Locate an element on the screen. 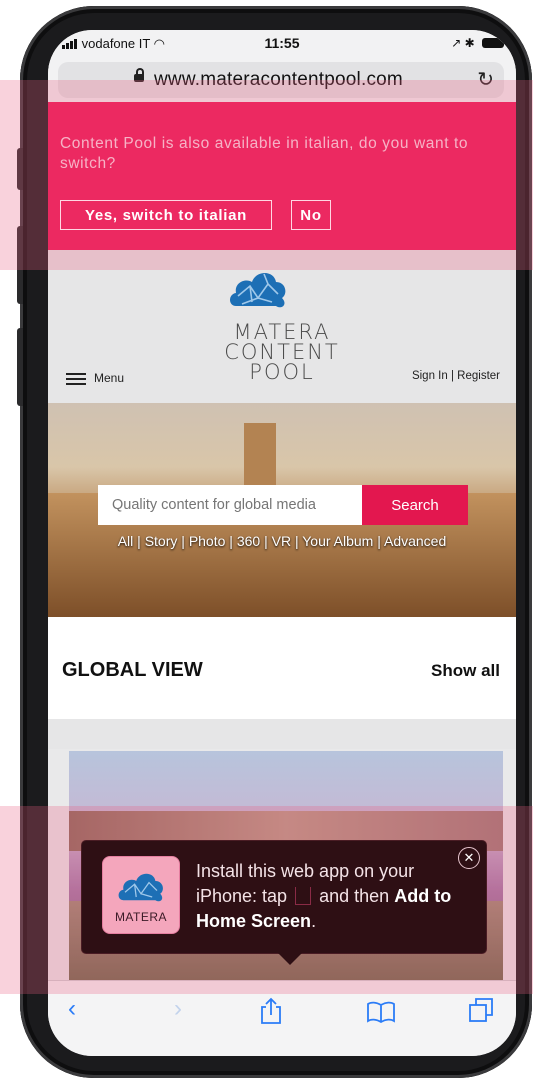 The image size is (533, 1081). lock-icon is located at coordinates (139, 75).